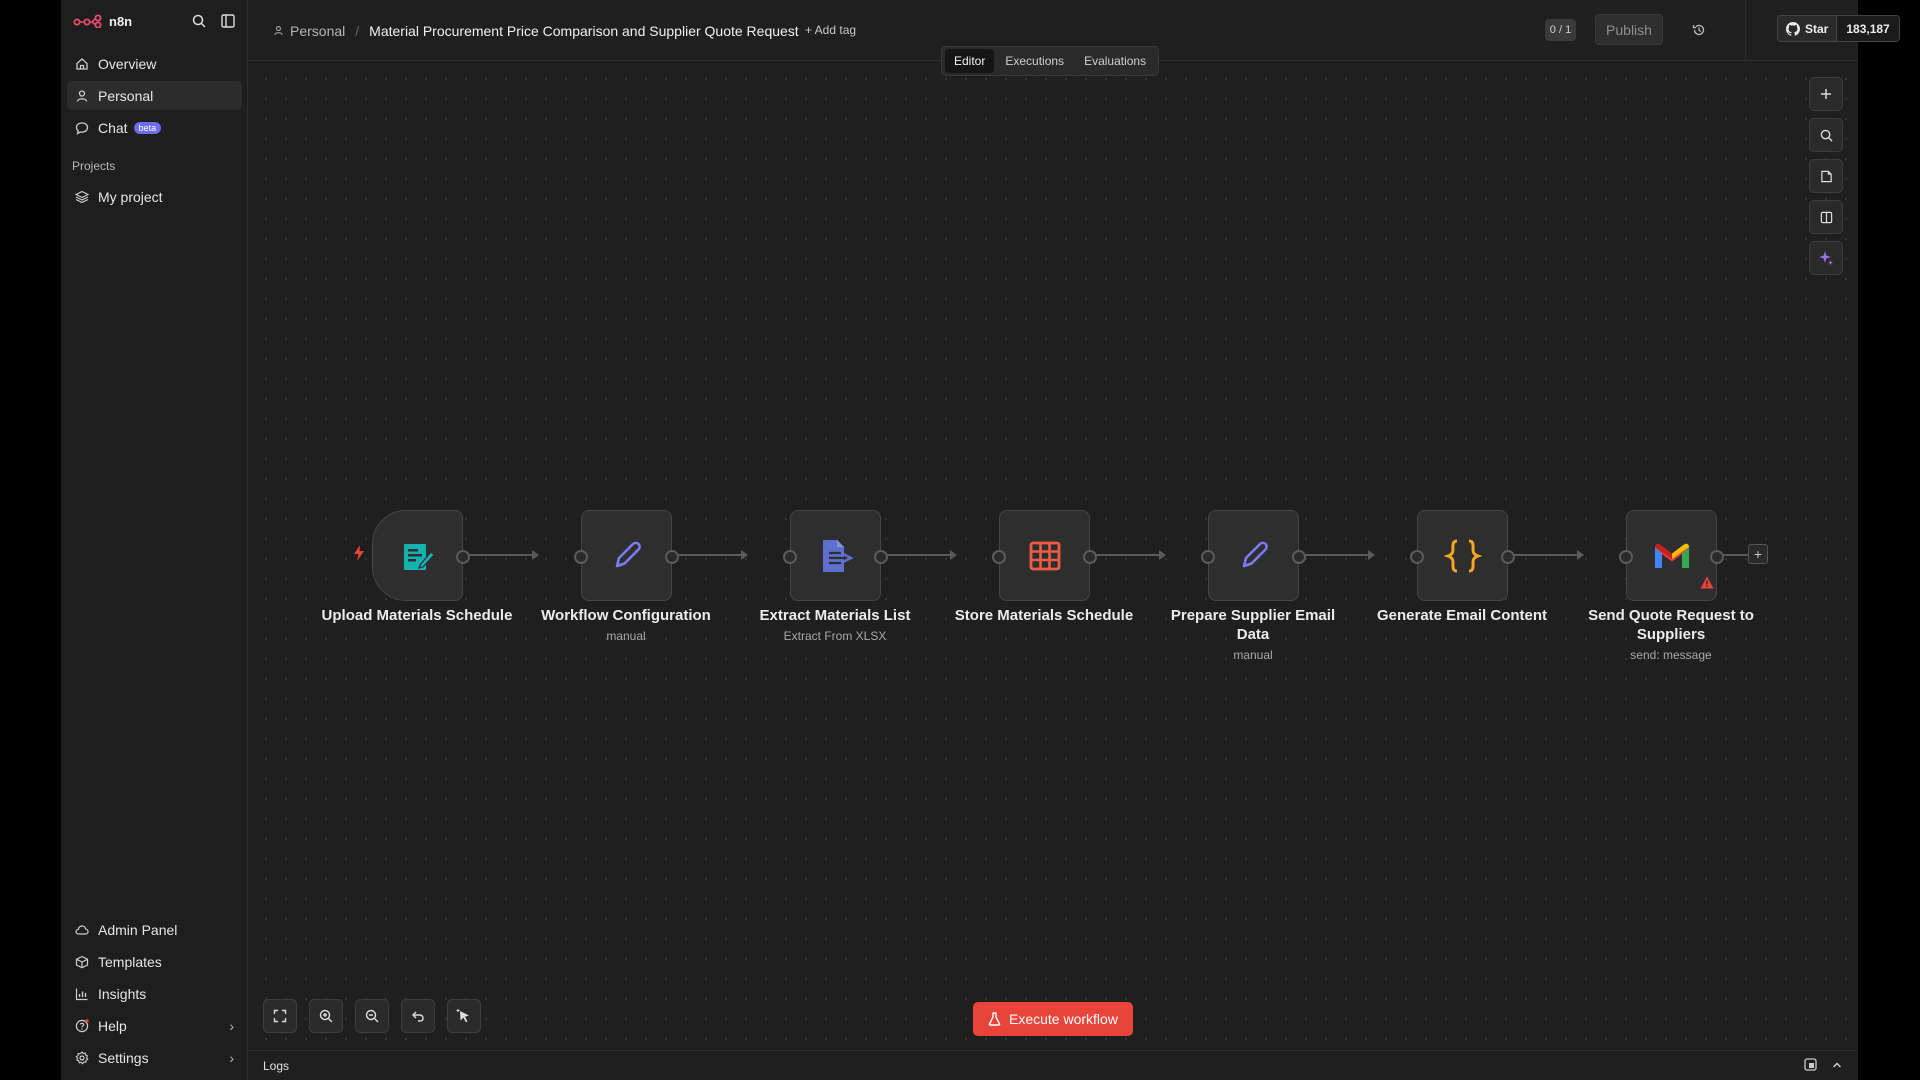  What do you see at coordinates (1671, 555) in the screenshot?
I see `node-send-quote-request` at bounding box center [1671, 555].